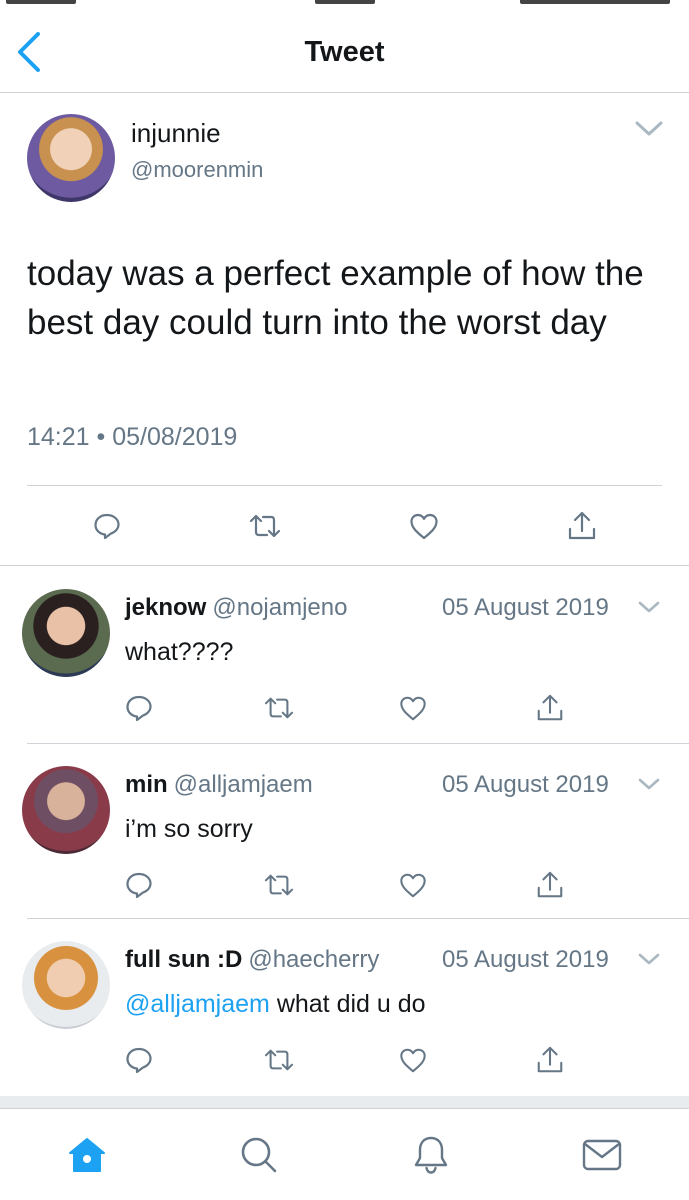 The width and height of the screenshot is (689, 1200). What do you see at coordinates (176, 133) in the screenshot?
I see `author-display-name: injunnie` at bounding box center [176, 133].